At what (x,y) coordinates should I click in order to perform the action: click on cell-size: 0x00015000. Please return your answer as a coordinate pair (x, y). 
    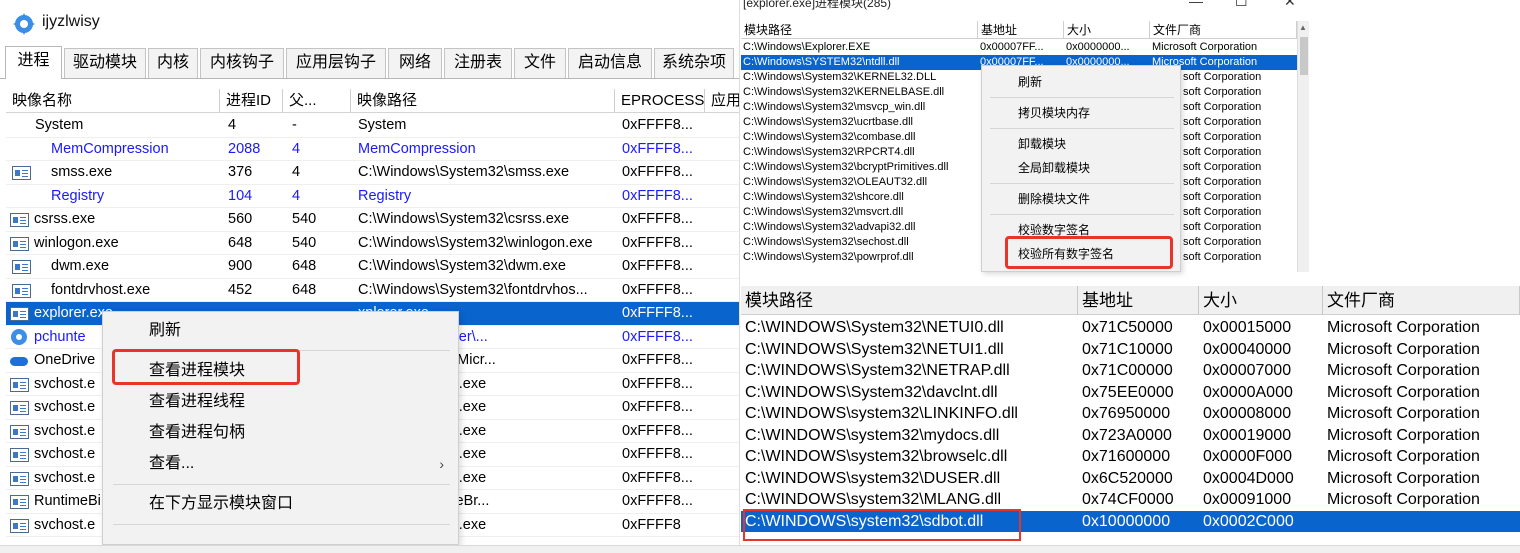
    Looking at the image, I should click on (1247, 327).